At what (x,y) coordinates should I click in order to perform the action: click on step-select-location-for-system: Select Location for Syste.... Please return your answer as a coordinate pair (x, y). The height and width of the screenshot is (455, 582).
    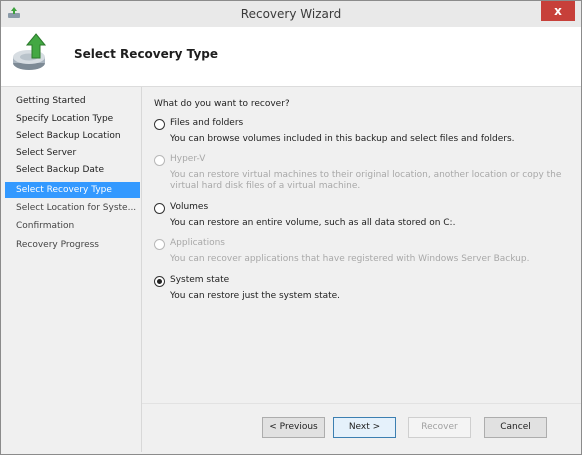
    Looking at the image, I should click on (76, 208).